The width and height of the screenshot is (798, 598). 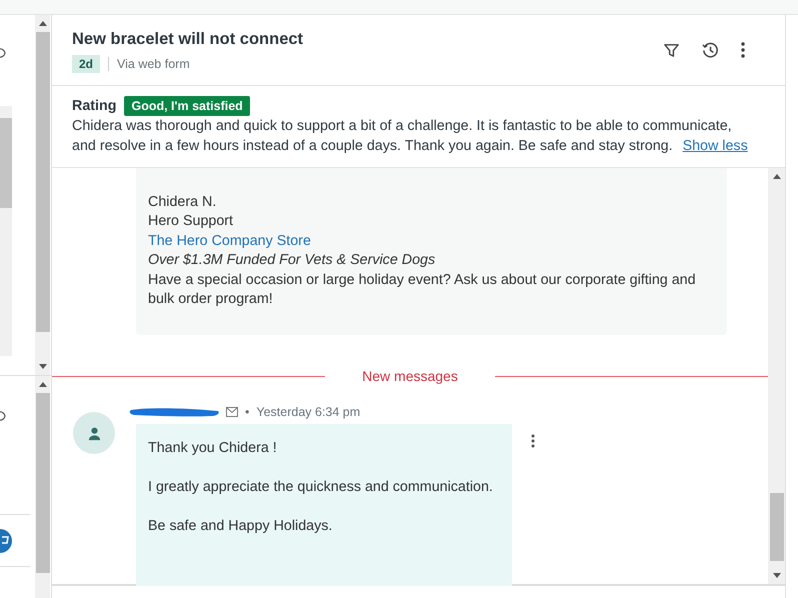 I want to click on signature-line: Have a special occasion or large holiday event? Ask us about our corporate gifting and bulk order program!, so click(x=422, y=290).